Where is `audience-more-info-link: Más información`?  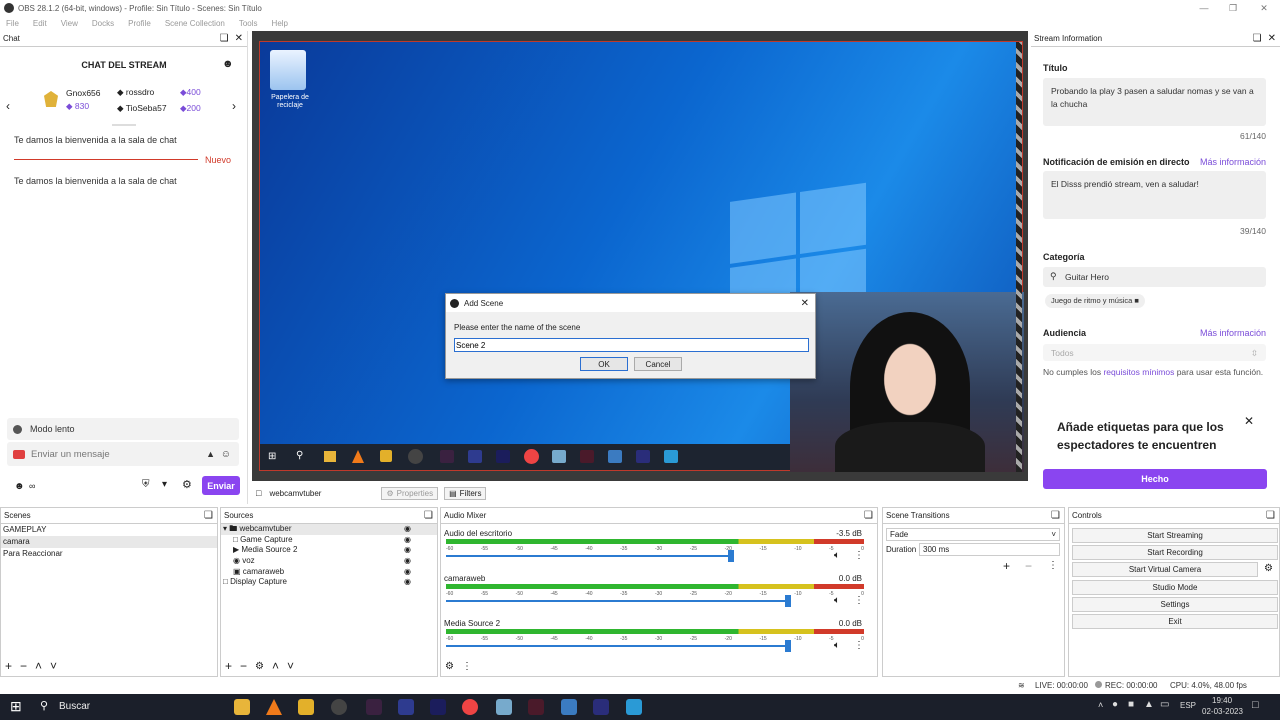
audience-more-info-link: Más información is located at coordinates (1233, 333).